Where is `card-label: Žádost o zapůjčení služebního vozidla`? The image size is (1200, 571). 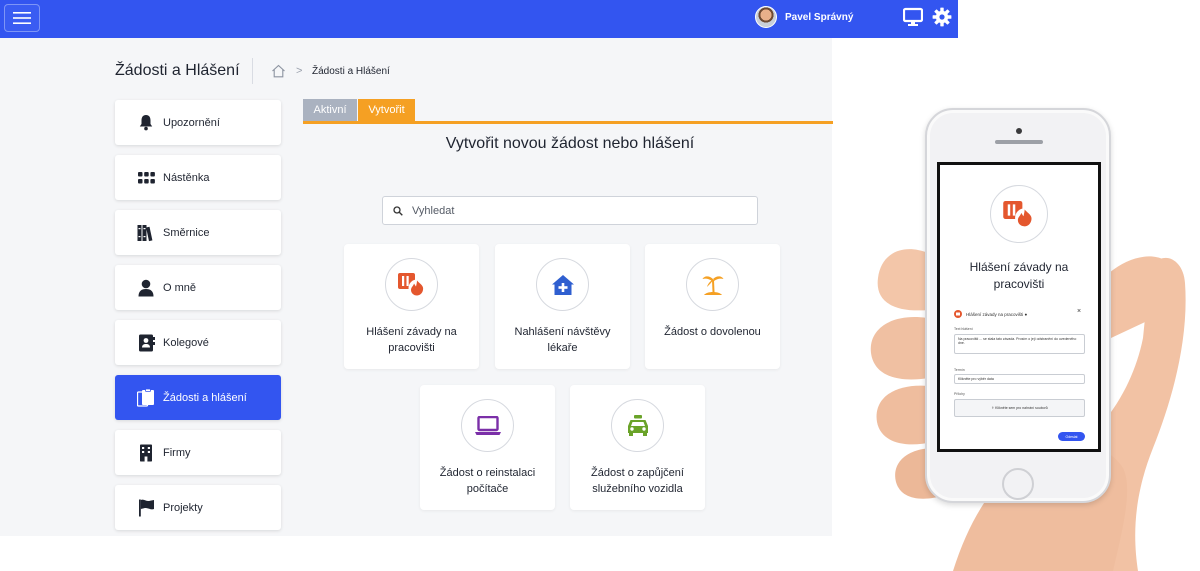
card-label: Žádost o zapůjčení služebního vozidla is located at coordinates (637, 481).